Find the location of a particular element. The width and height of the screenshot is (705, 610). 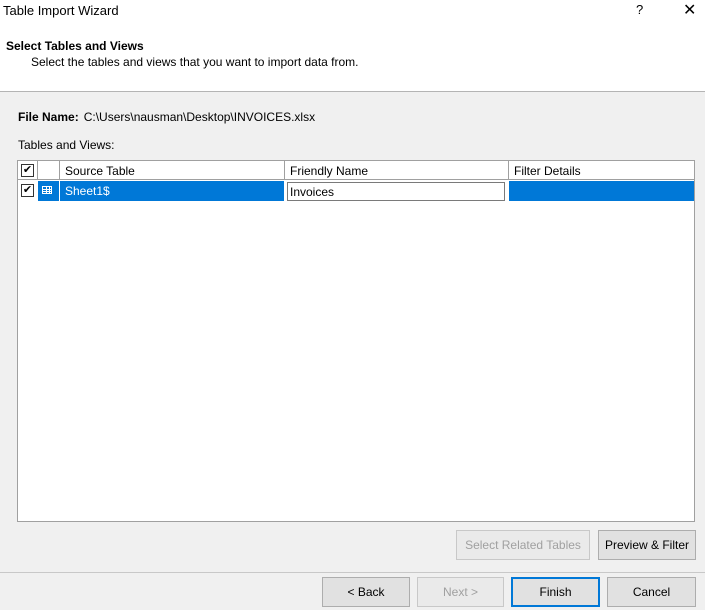

column-header-friendly-label: Friendly Name is located at coordinates (329, 171).